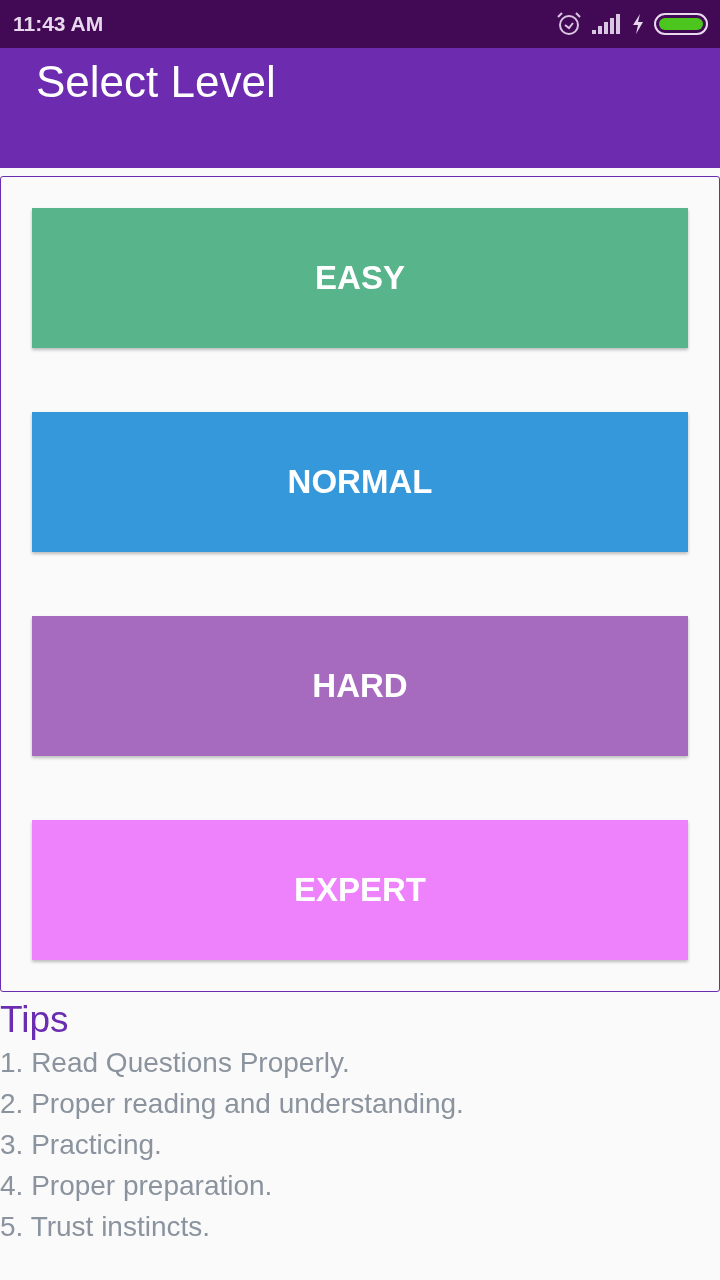  I want to click on level-button: EASY, so click(360, 278).